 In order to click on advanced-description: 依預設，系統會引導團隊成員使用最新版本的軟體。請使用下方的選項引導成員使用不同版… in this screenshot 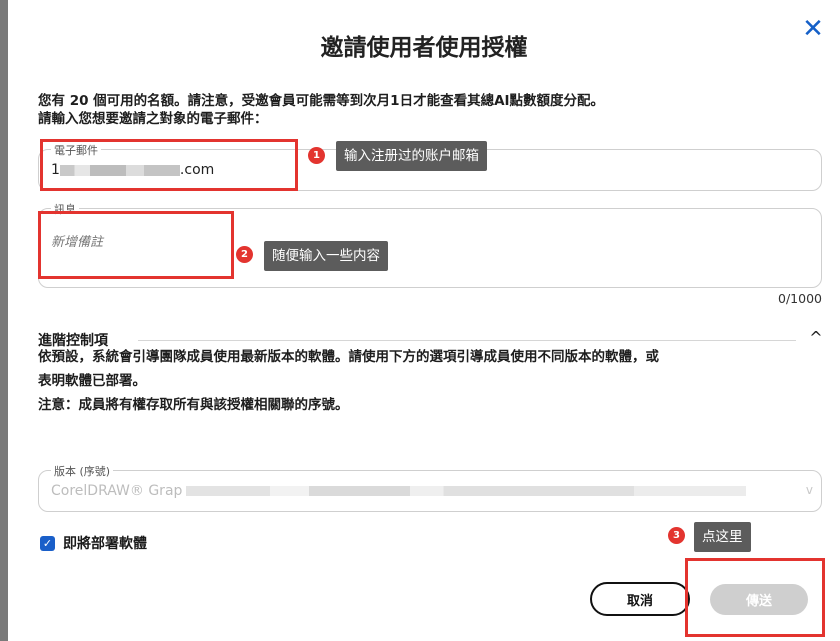, I will do `click(429, 381)`.